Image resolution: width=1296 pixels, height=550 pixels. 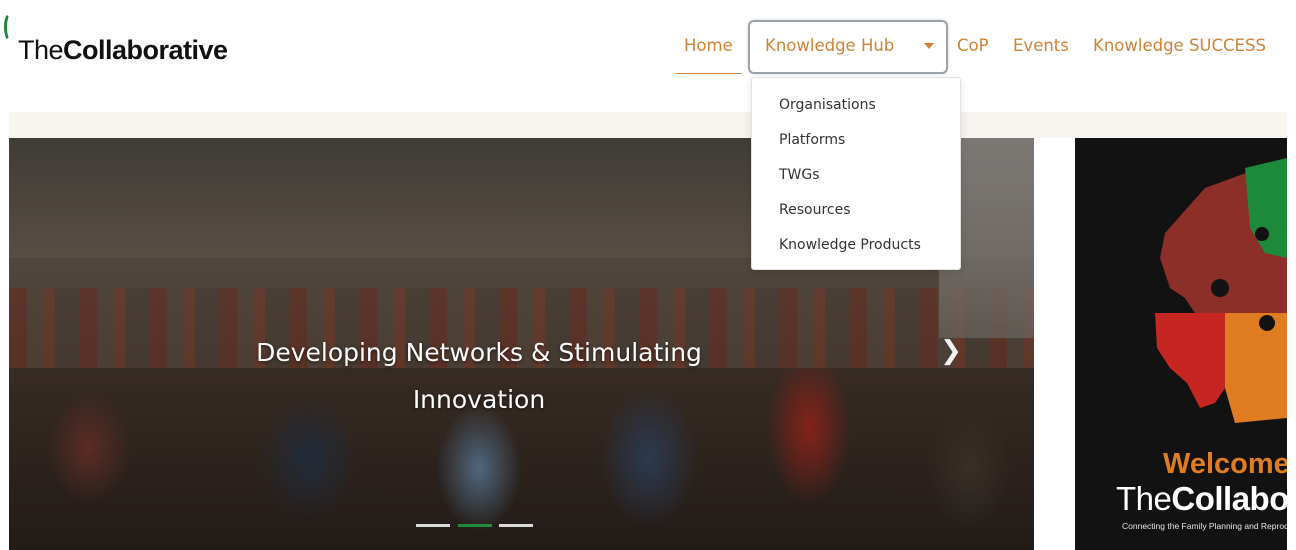 What do you see at coordinates (41, 50) in the screenshot?
I see `logo-prefix: The` at bounding box center [41, 50].